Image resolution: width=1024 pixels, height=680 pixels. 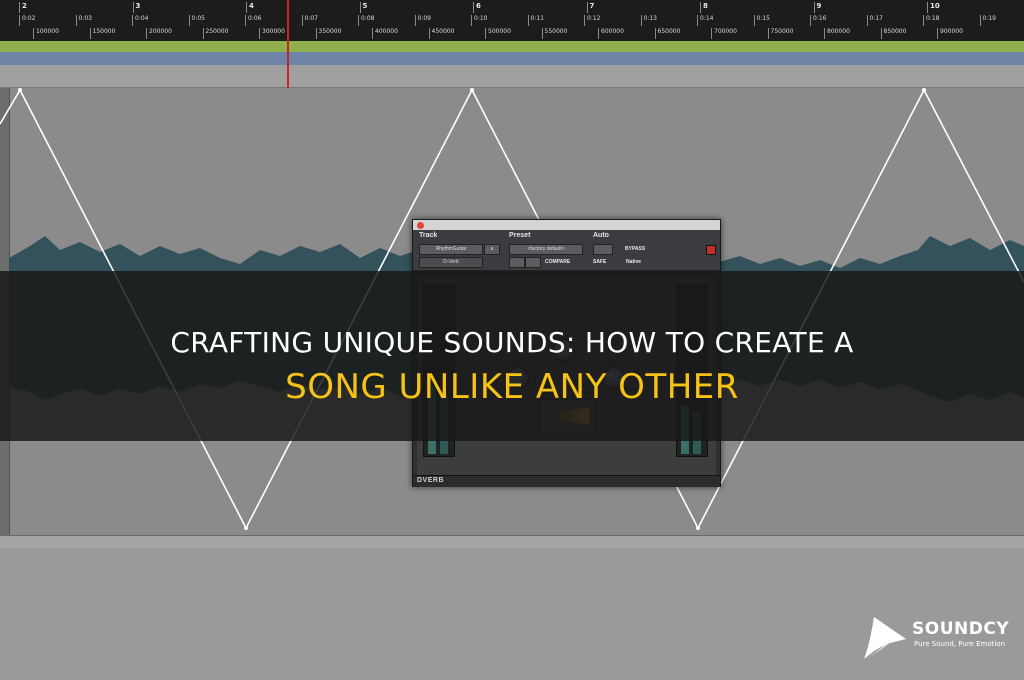 What do you see at coordinates (711, 250) in the screenshot?
I see `bypass-indicator` at bounding box center [711, 250].